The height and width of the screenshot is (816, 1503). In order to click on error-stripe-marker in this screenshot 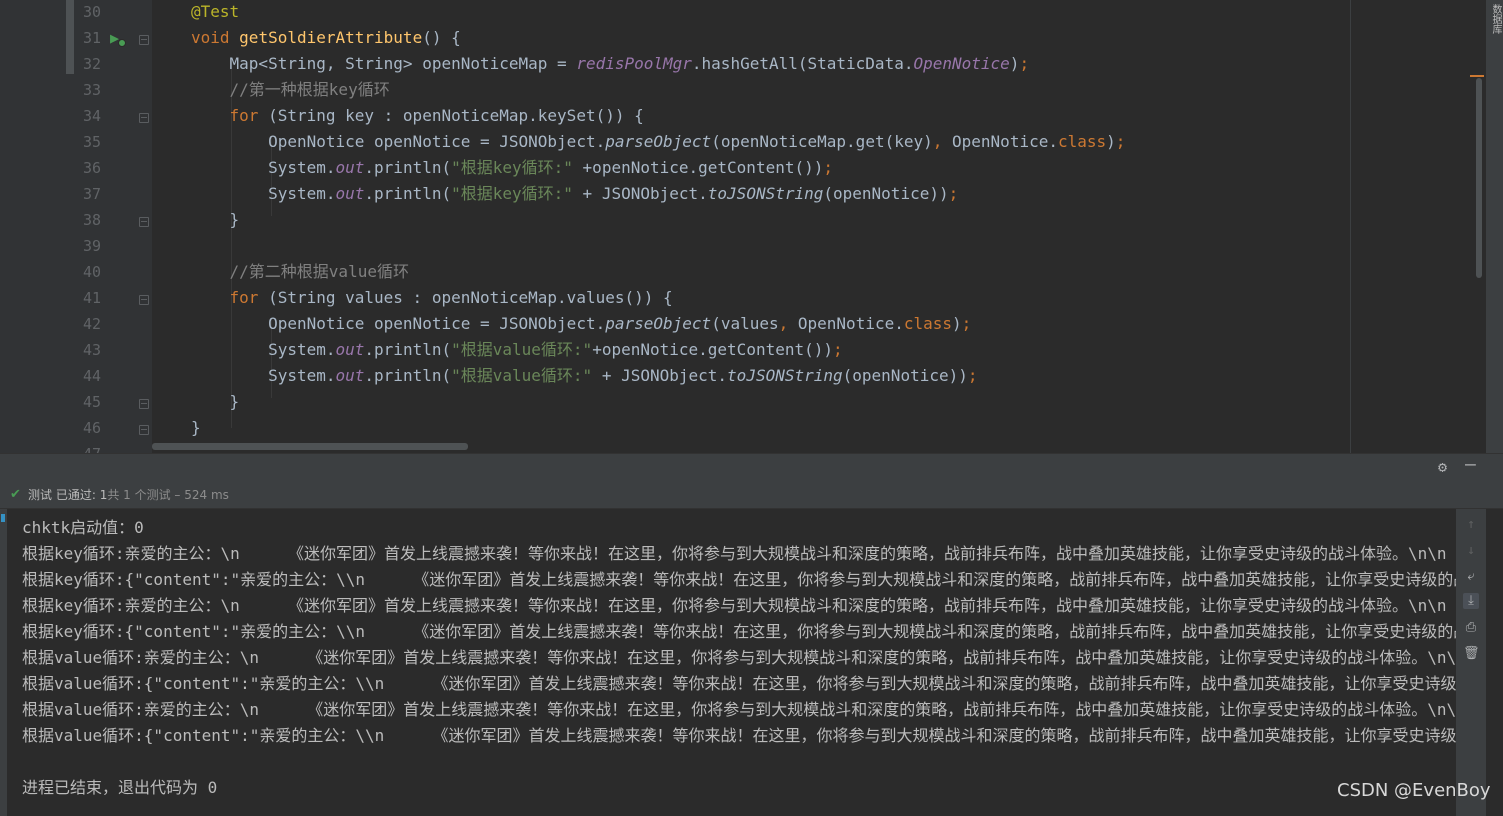, I will do `click(1477, 76)`.